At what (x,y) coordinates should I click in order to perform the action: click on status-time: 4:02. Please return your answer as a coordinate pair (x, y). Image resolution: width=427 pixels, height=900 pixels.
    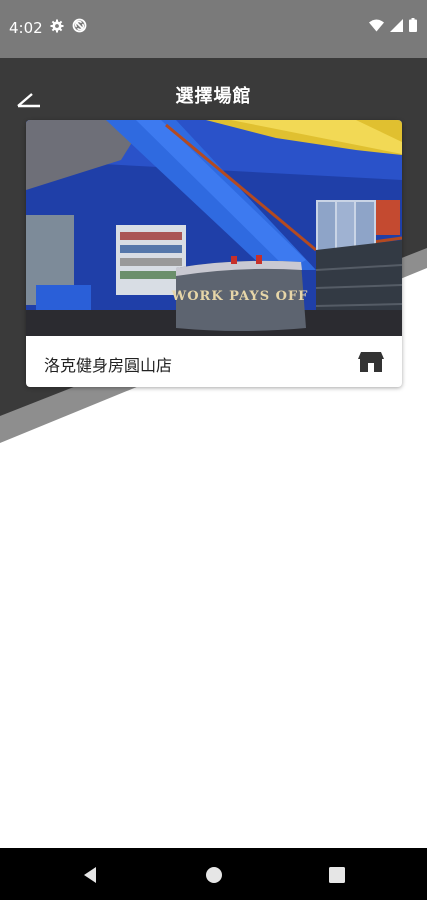
    Looking at the image, I should click on (26, 28).